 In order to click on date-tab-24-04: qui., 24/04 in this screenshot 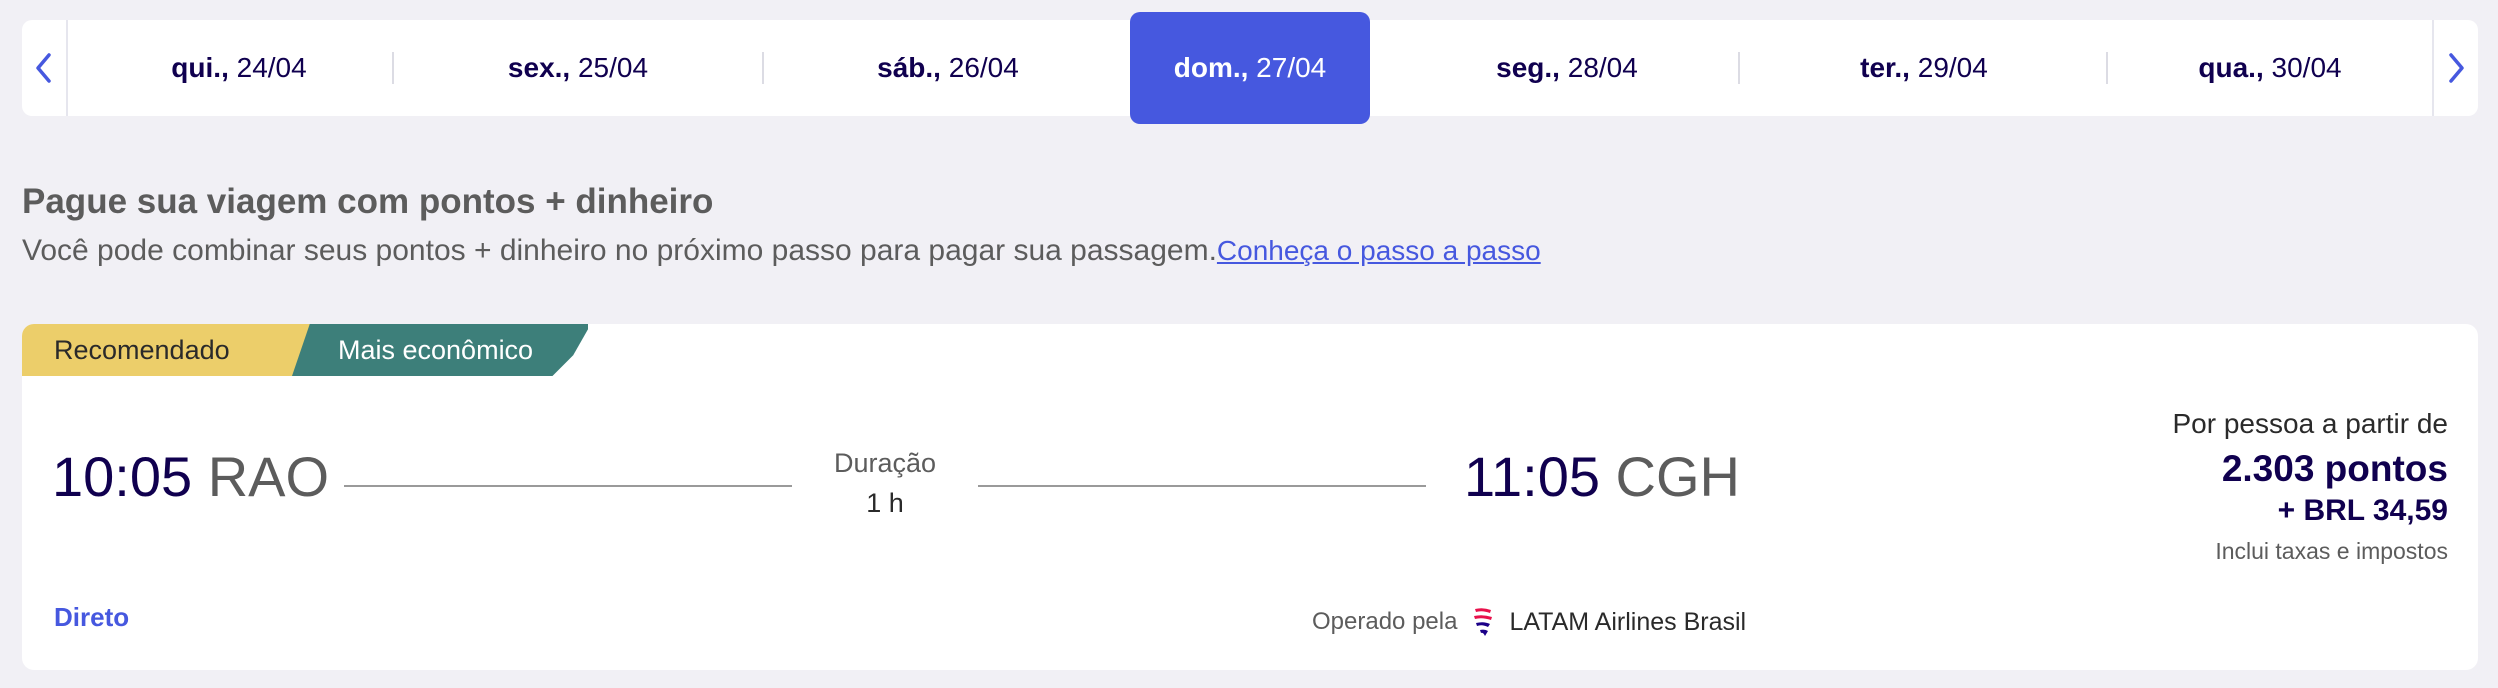, I will do `click(239, 68)`.